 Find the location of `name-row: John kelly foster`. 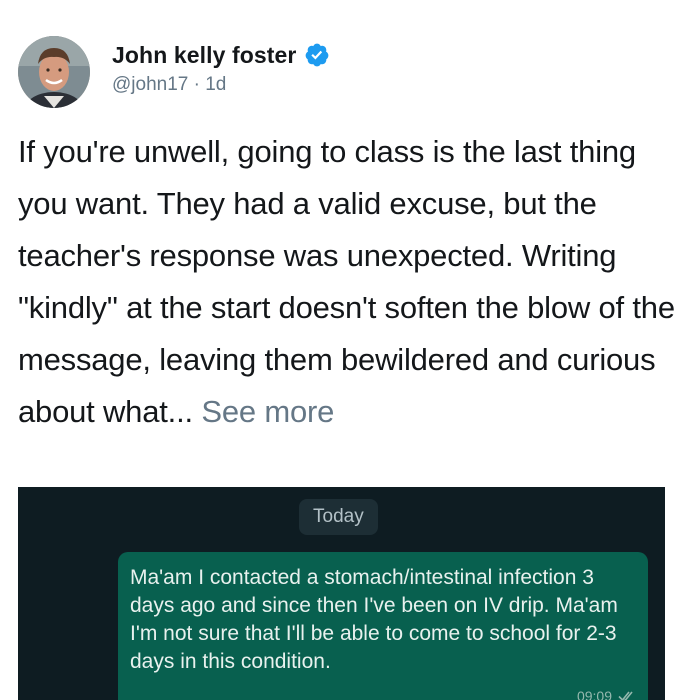

name-row: John kelly foster is located at coordinates (221, 55).